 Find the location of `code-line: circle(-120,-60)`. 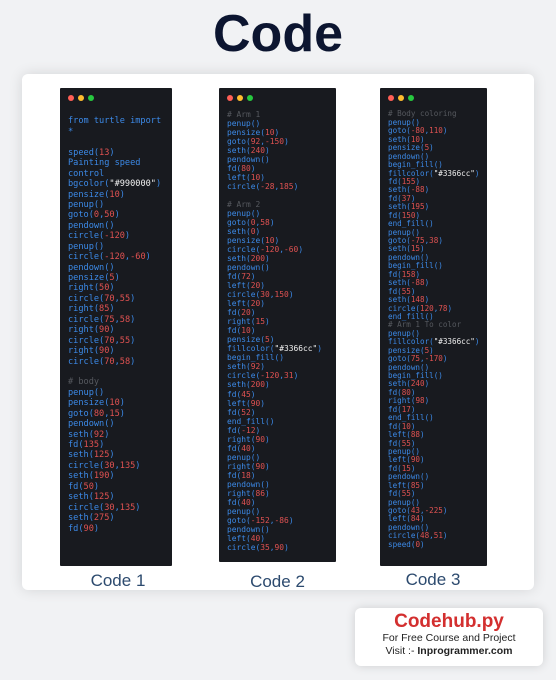

code-line: circle(-120,-60) is located at coordinates (265, 250).